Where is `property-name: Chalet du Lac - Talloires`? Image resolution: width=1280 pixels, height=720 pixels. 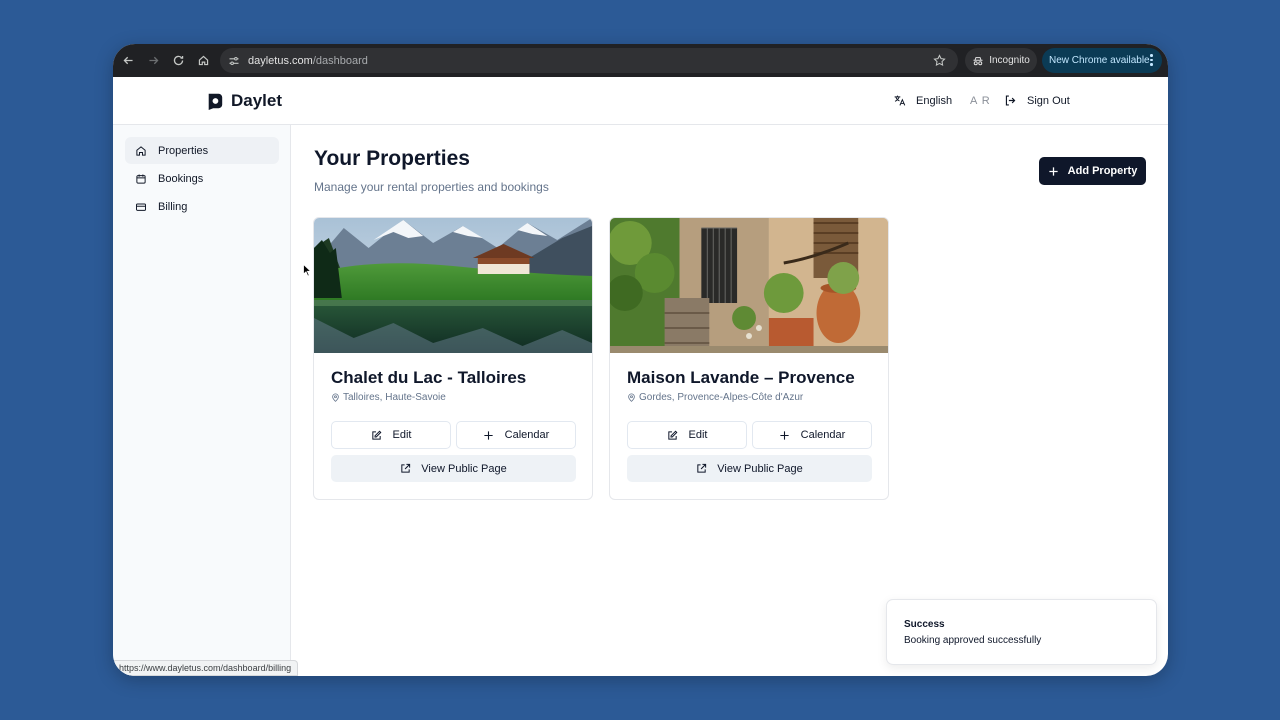
property-name: Chalet du Lac - Talloires is located at coordinates (429, 377).